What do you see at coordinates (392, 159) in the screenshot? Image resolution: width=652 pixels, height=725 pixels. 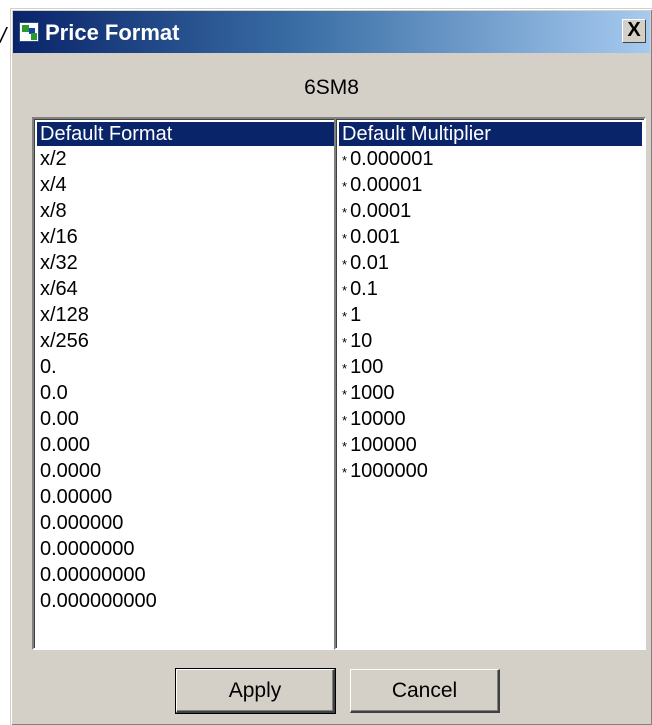 I see `multiplier-value: 0.000001` at bounding box center [392, 159].